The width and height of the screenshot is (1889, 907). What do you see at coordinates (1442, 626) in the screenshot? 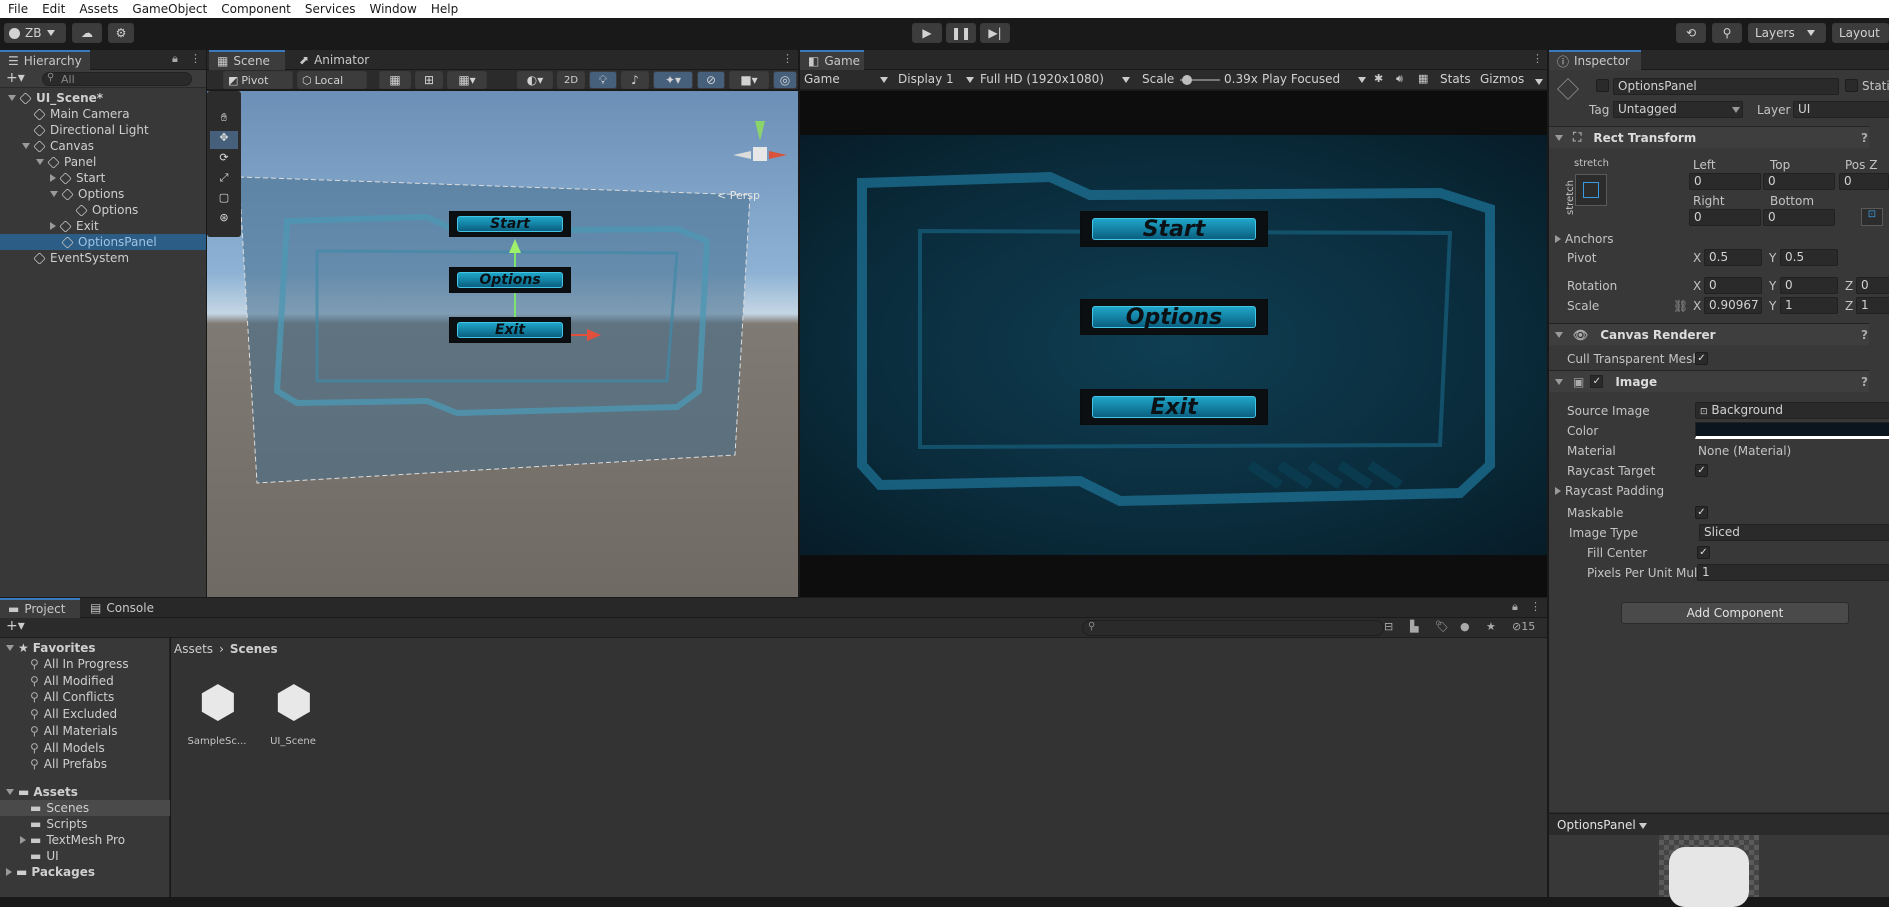
I see `label-filter-icon: 🏷︎` at bounding box center [1442, 626].